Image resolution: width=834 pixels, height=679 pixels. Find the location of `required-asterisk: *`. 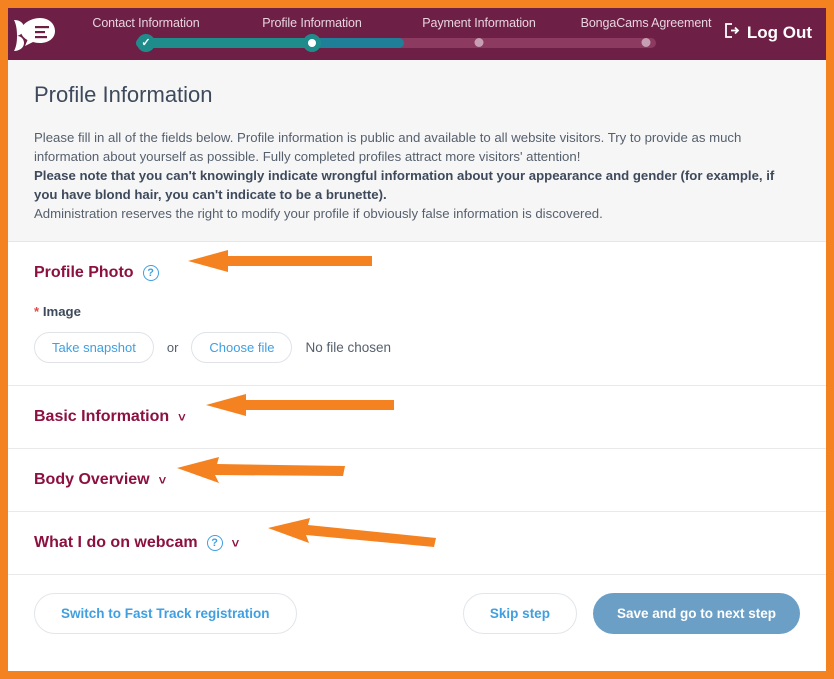

required-asterisk: * is located at coordinates (37, 311).